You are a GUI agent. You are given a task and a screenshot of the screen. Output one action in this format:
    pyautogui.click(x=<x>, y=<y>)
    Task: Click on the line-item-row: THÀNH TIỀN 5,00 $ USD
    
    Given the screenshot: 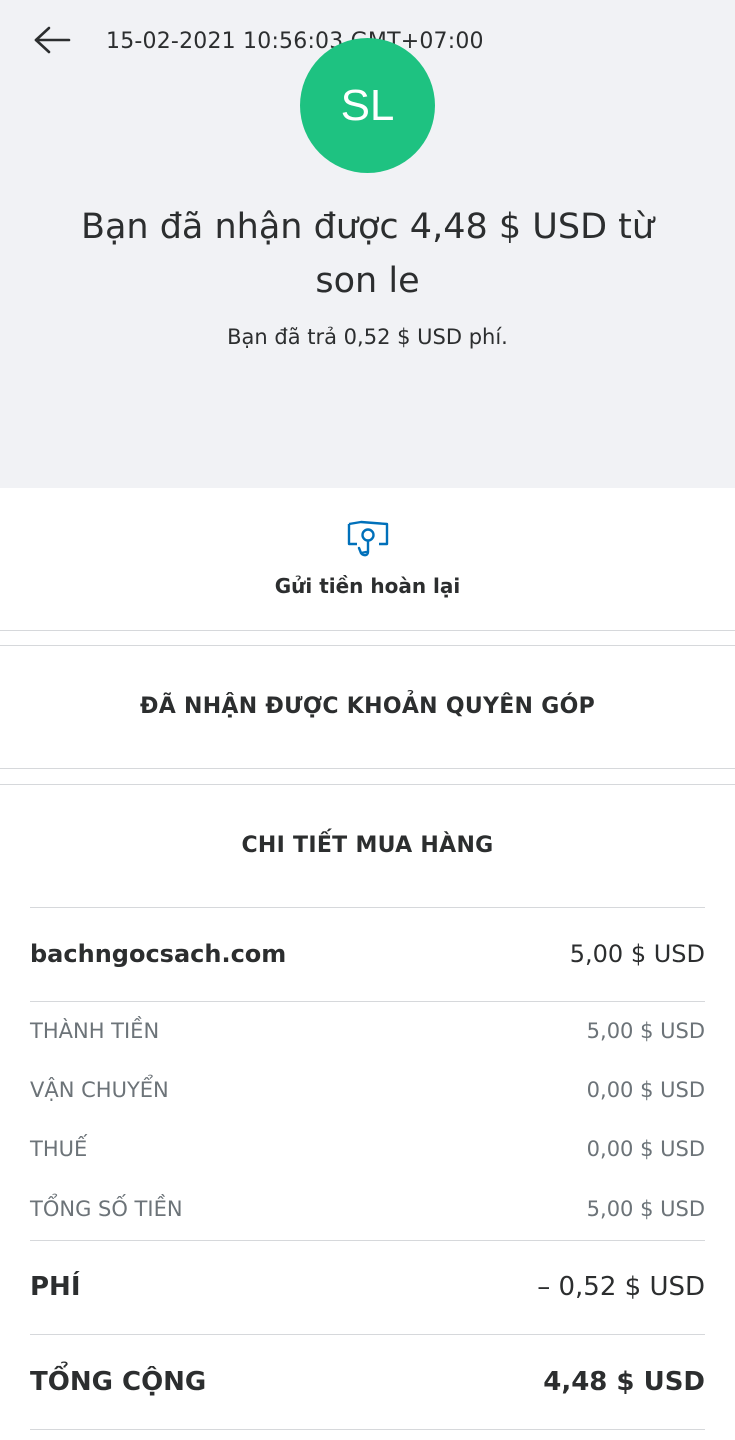 What is the action you would take?
    pyautogui.click(x=367, y=1031)
    